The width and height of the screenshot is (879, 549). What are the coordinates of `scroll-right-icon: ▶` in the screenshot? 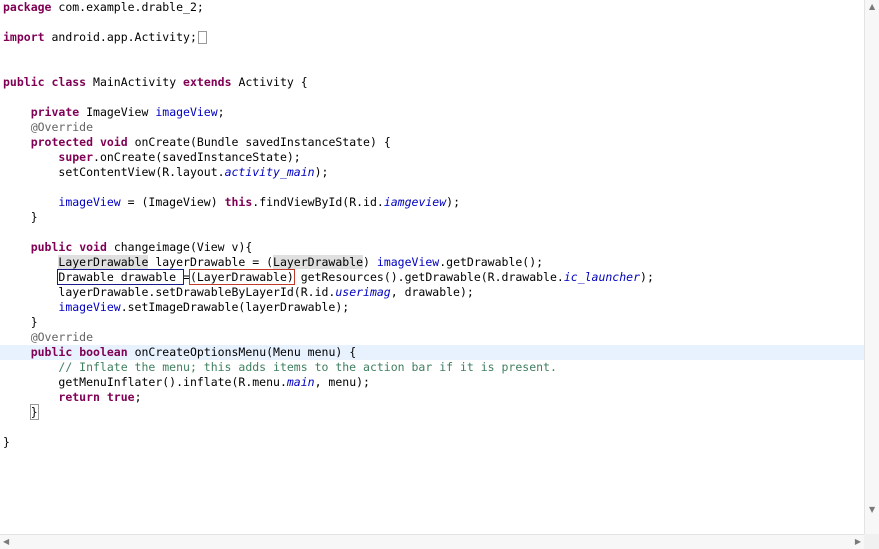 It's located at (858, 542).